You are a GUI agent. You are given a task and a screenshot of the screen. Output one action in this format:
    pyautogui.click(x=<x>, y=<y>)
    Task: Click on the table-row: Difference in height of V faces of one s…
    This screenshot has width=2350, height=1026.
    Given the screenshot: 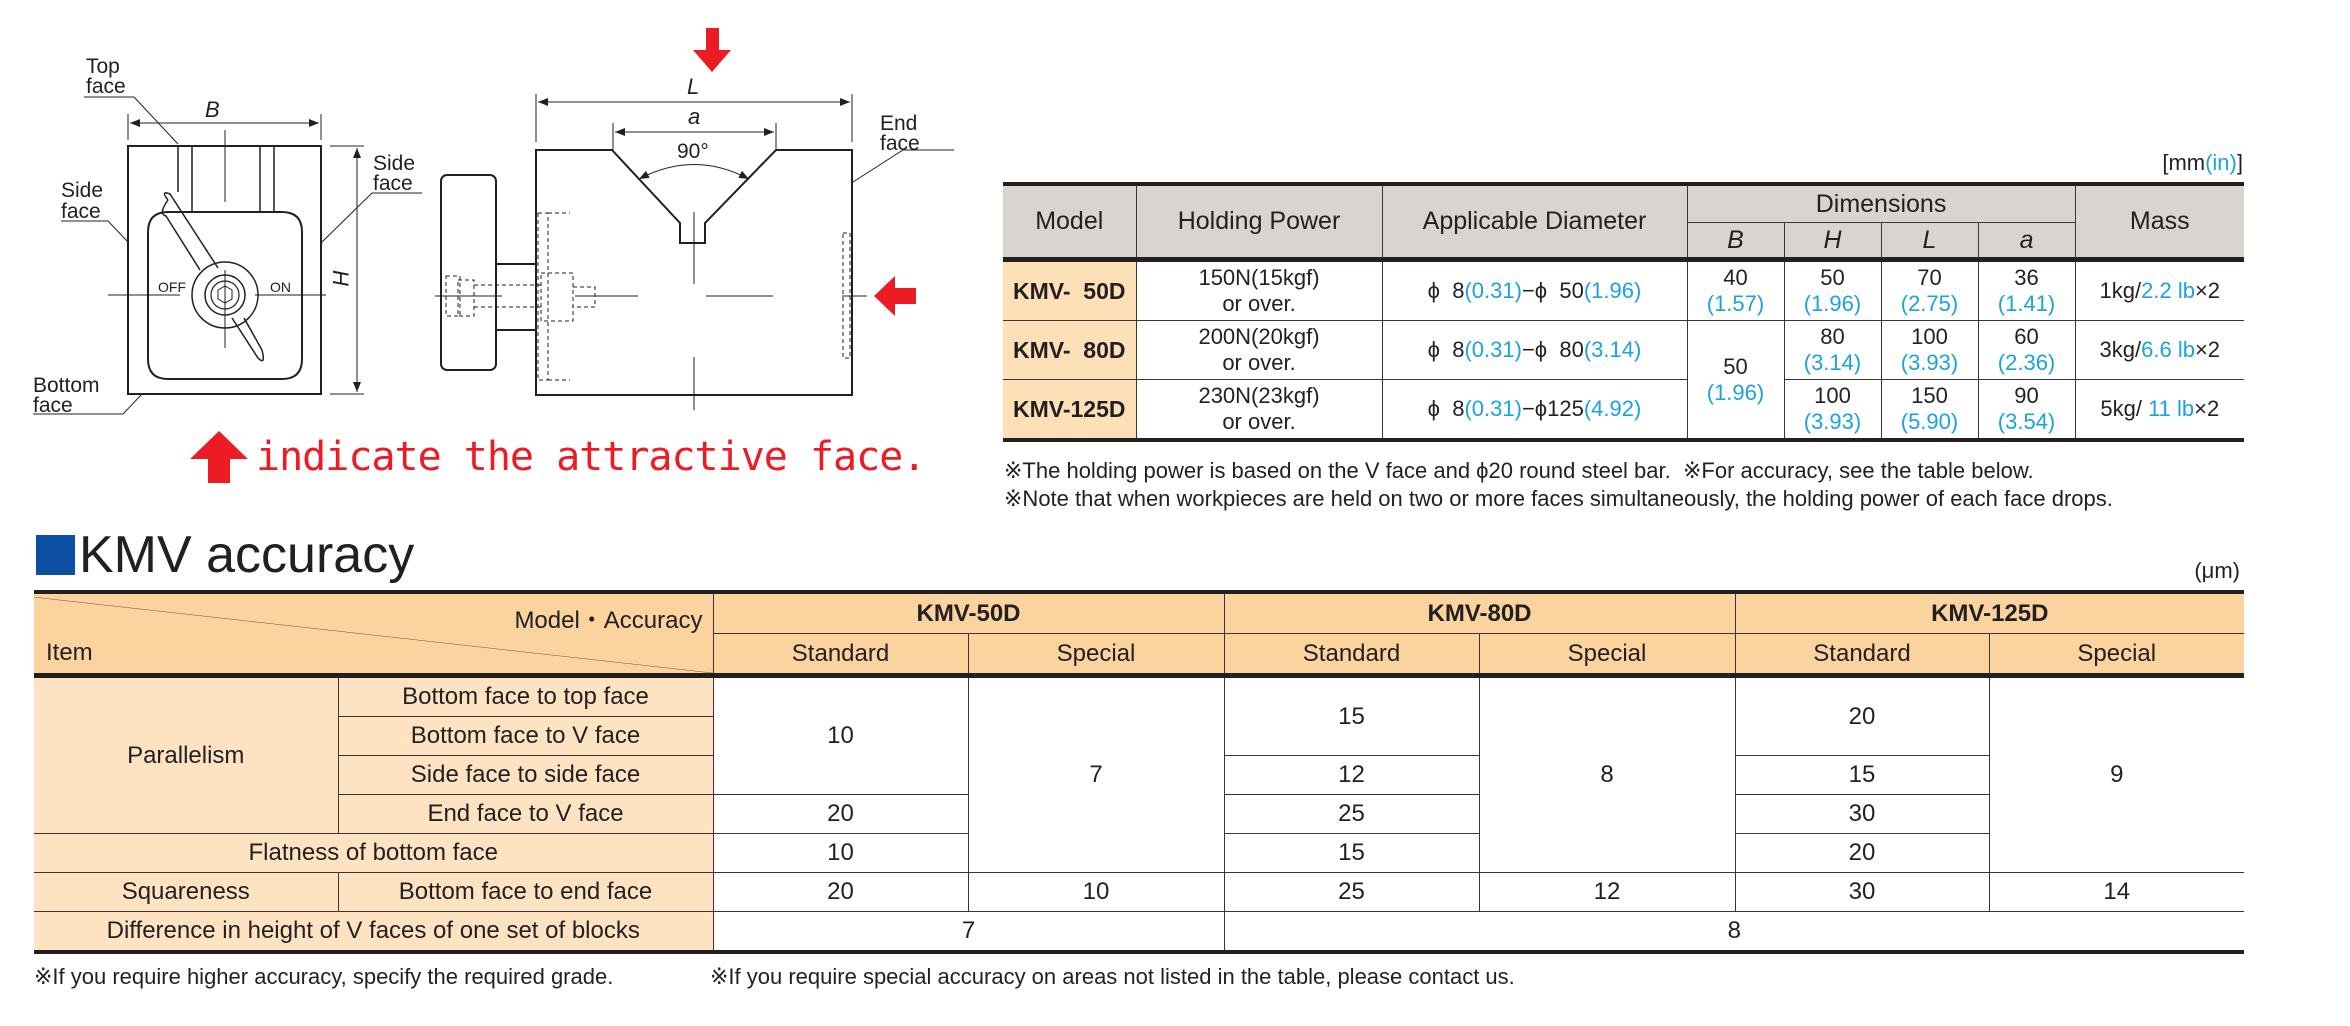 What is the action you would take?
    pyautogui.click(x=1139, y=932)
    